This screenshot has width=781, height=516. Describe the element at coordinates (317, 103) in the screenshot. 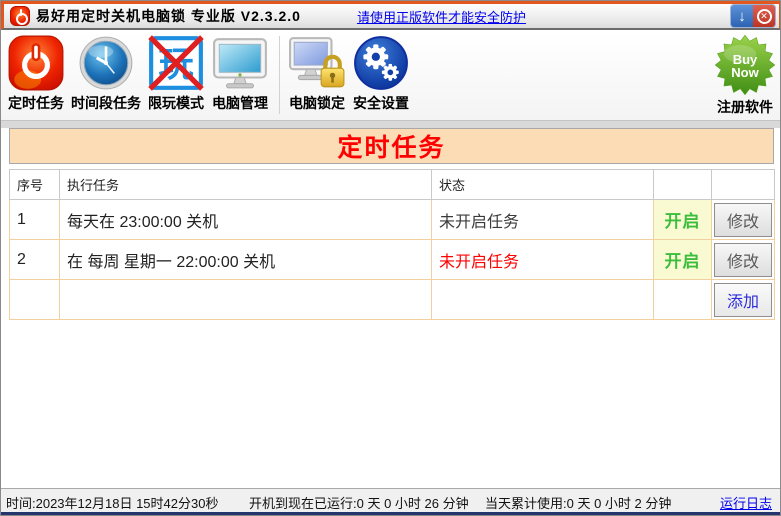

I see `toolbar-label: 电脑锁定` at that location.